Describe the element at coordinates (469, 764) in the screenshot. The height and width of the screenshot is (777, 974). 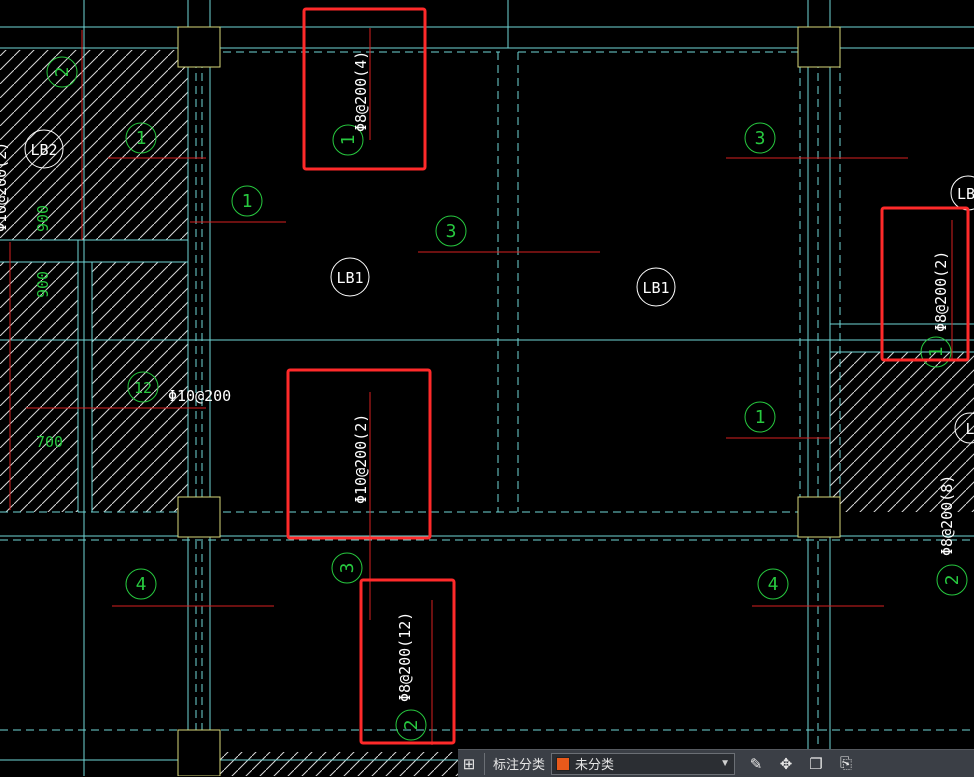
I see `group-icon: ⊞` at that location.